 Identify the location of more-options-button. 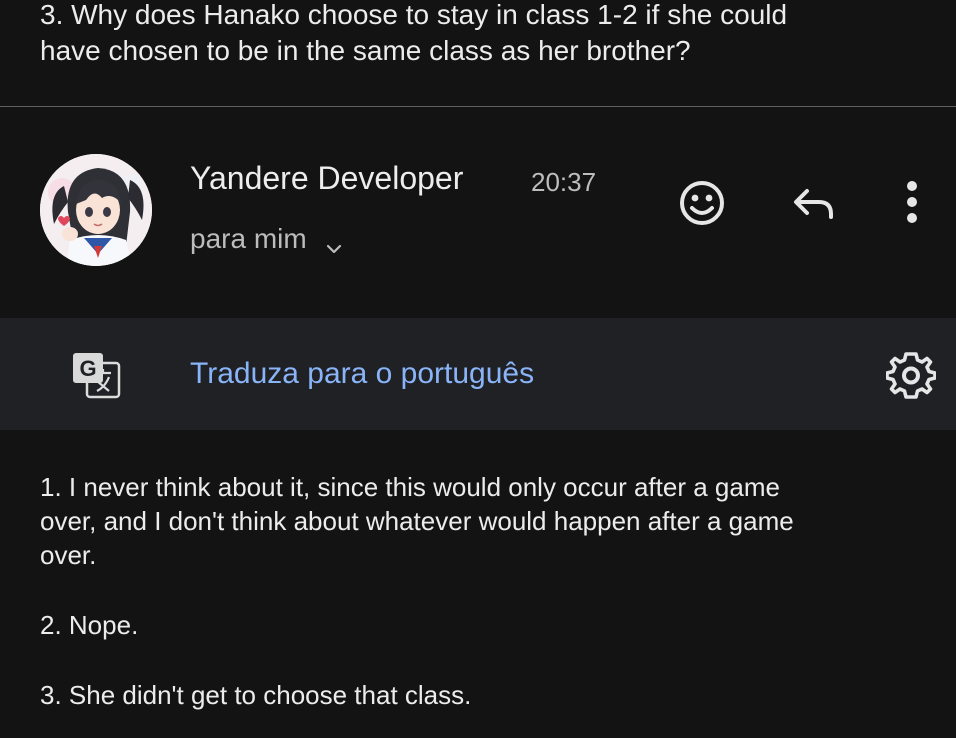
(912, 202).